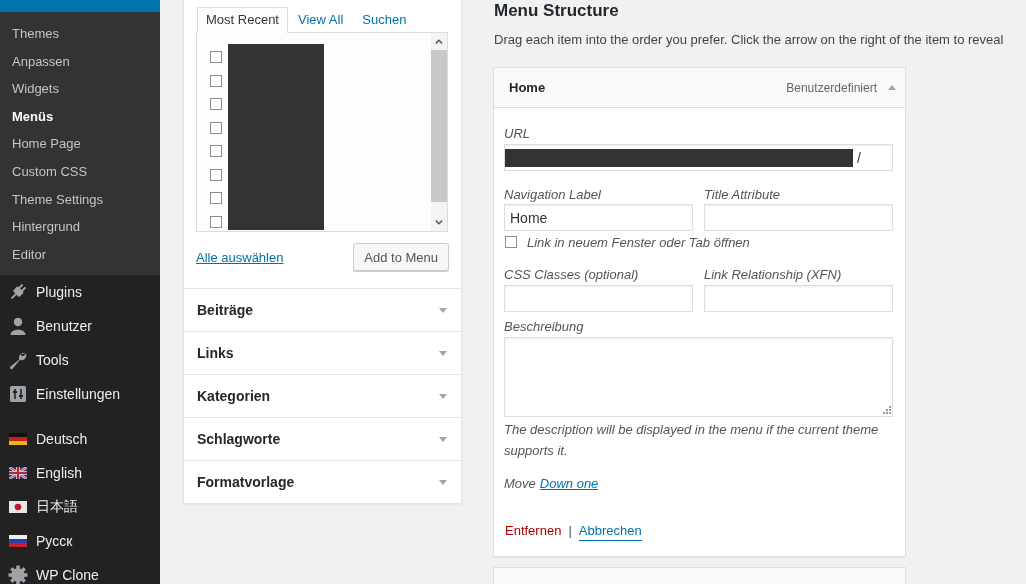 The height and width of the screenshot is (584, 1026). I want to click on menu-item-title: Home, so click(527, 87).